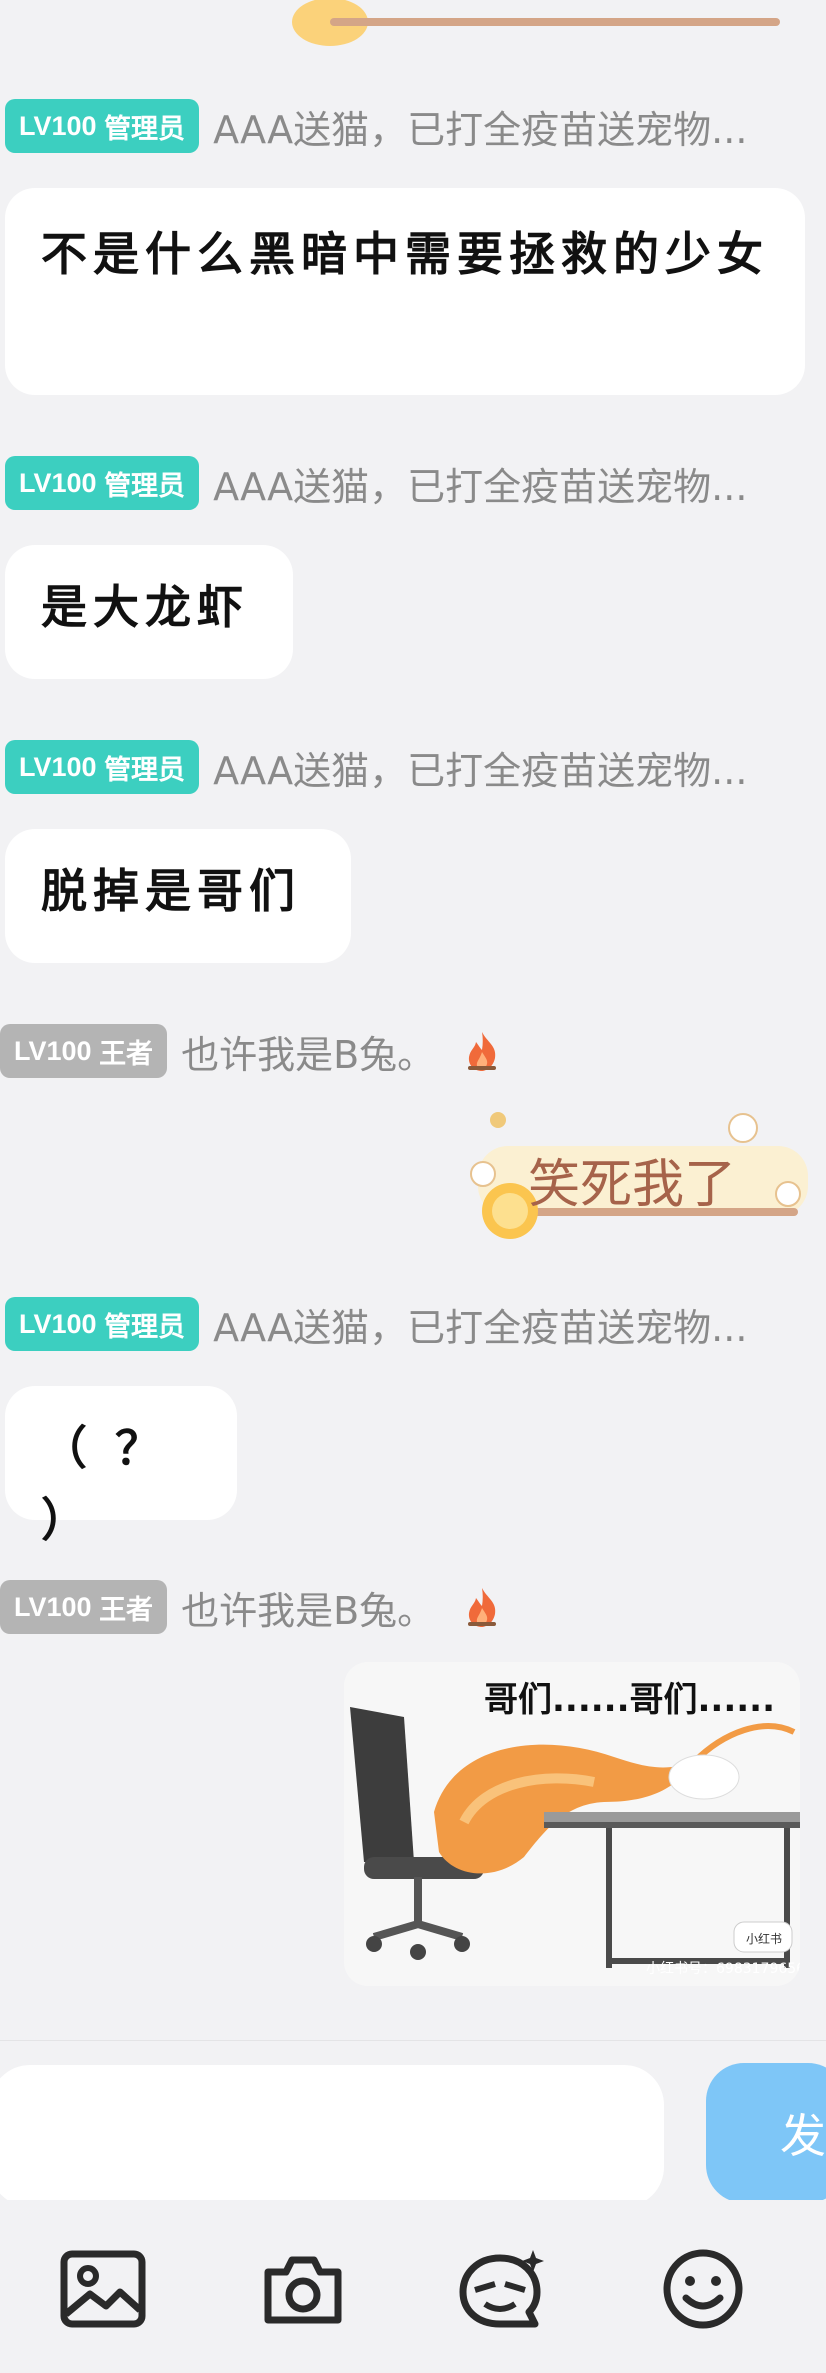  I want to click on image-watermark: 小红书号：6983179656, so click(723, 1969).